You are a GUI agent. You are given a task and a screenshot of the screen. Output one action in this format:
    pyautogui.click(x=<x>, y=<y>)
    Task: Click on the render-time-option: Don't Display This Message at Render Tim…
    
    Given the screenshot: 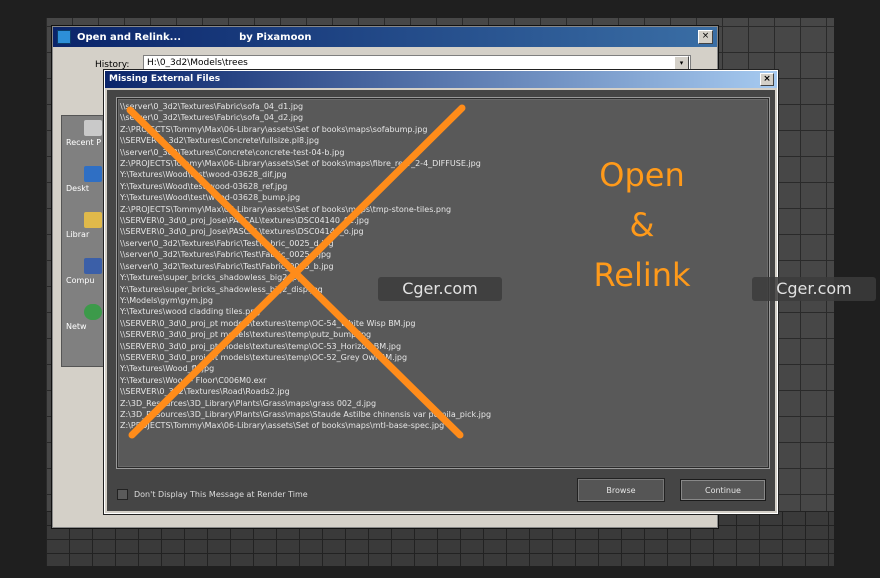 What is the action you would take?
    pyautogui.click(x=212, y=494)
    